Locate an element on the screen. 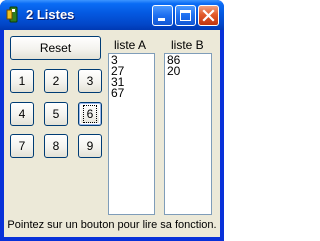  maximize-button is located at coordinates (185, 15).